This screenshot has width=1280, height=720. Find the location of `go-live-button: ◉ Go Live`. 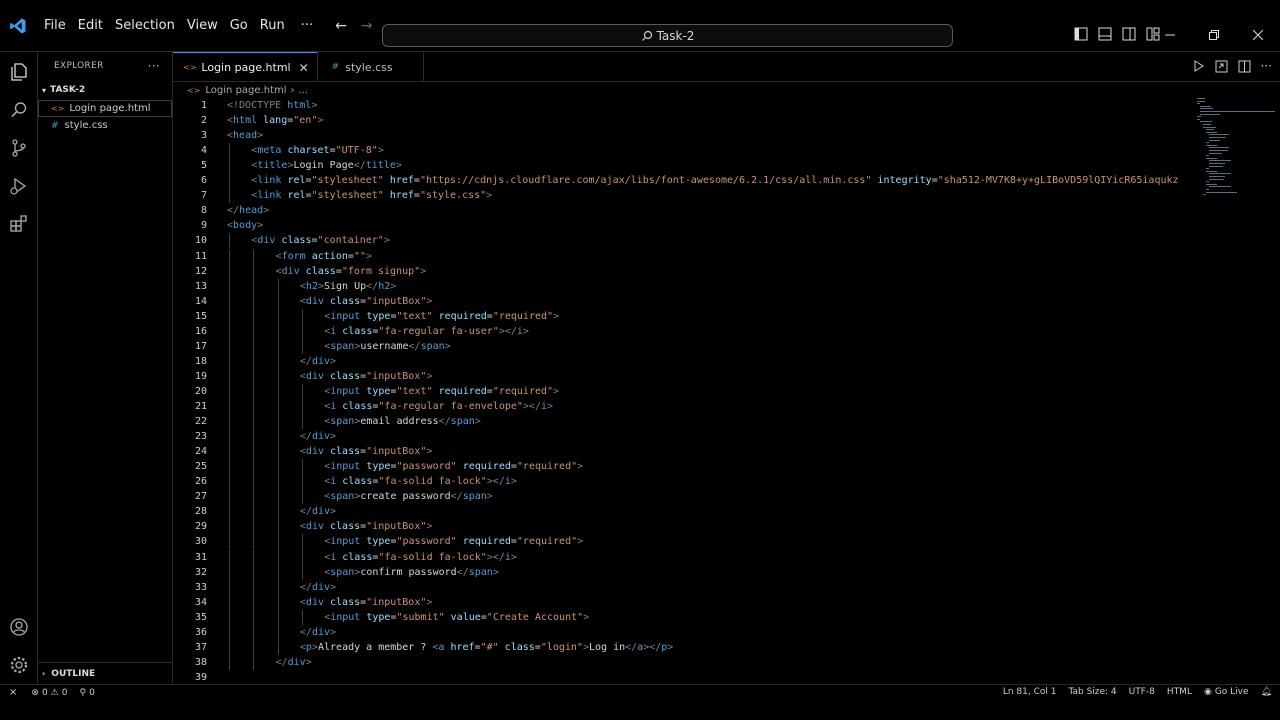

go-live-button: ◉ Go Live is located at coordinates (1226, 692).